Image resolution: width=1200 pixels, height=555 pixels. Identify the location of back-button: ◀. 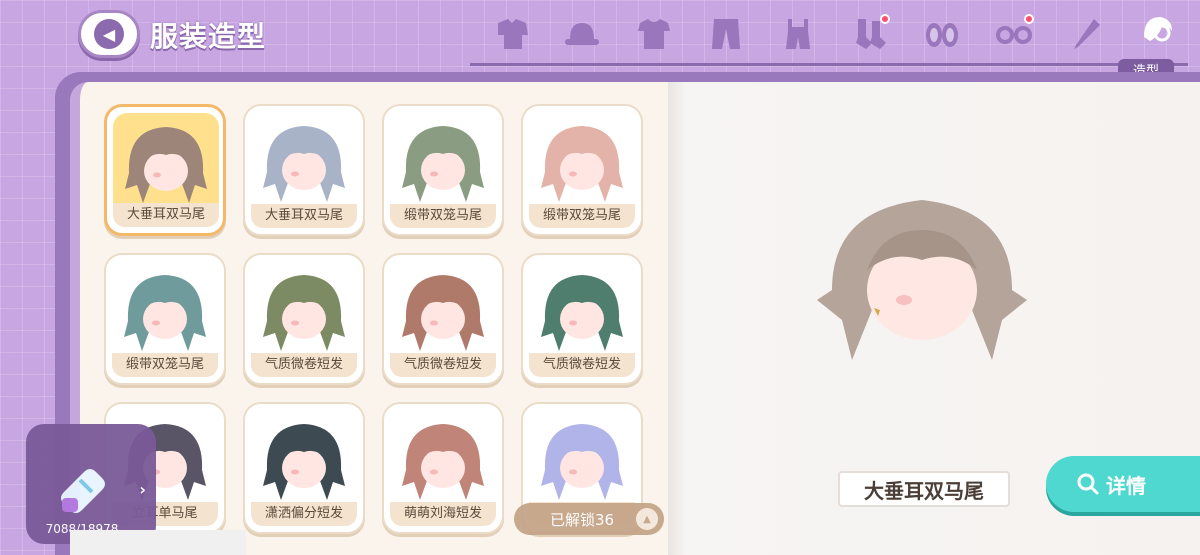
(109, 34).